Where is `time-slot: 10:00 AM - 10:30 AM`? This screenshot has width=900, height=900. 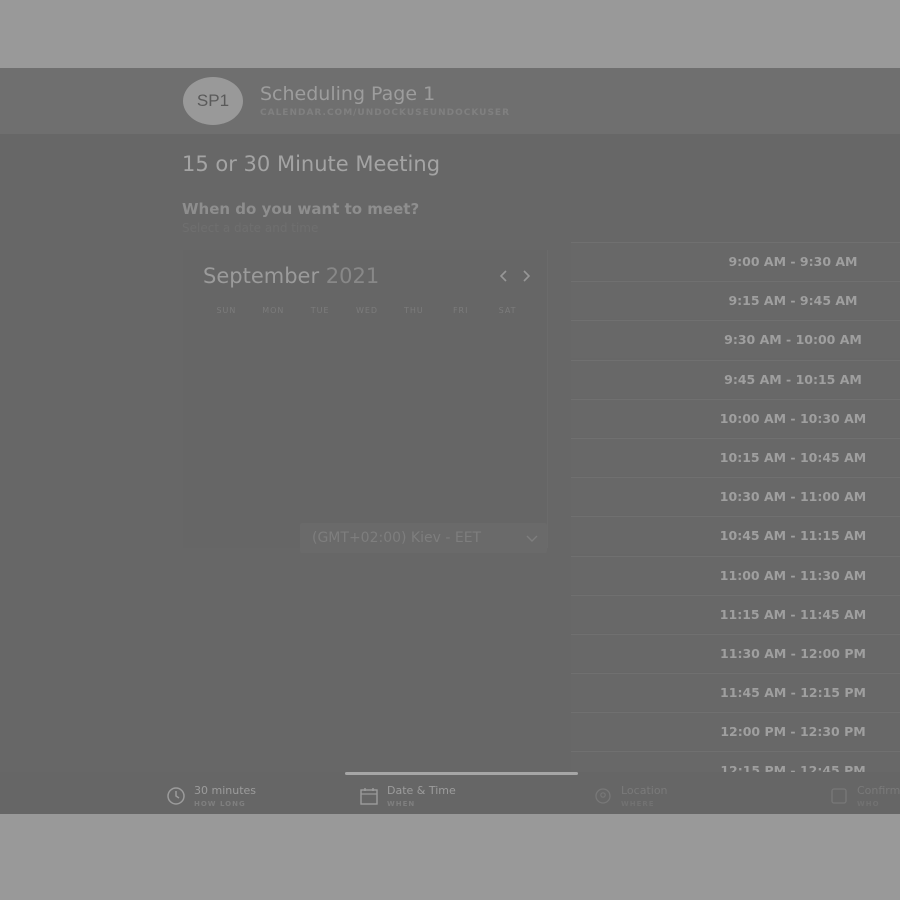 time-slot: 10:00 AM - 10:30 AM is located at coordinates (735, 417).